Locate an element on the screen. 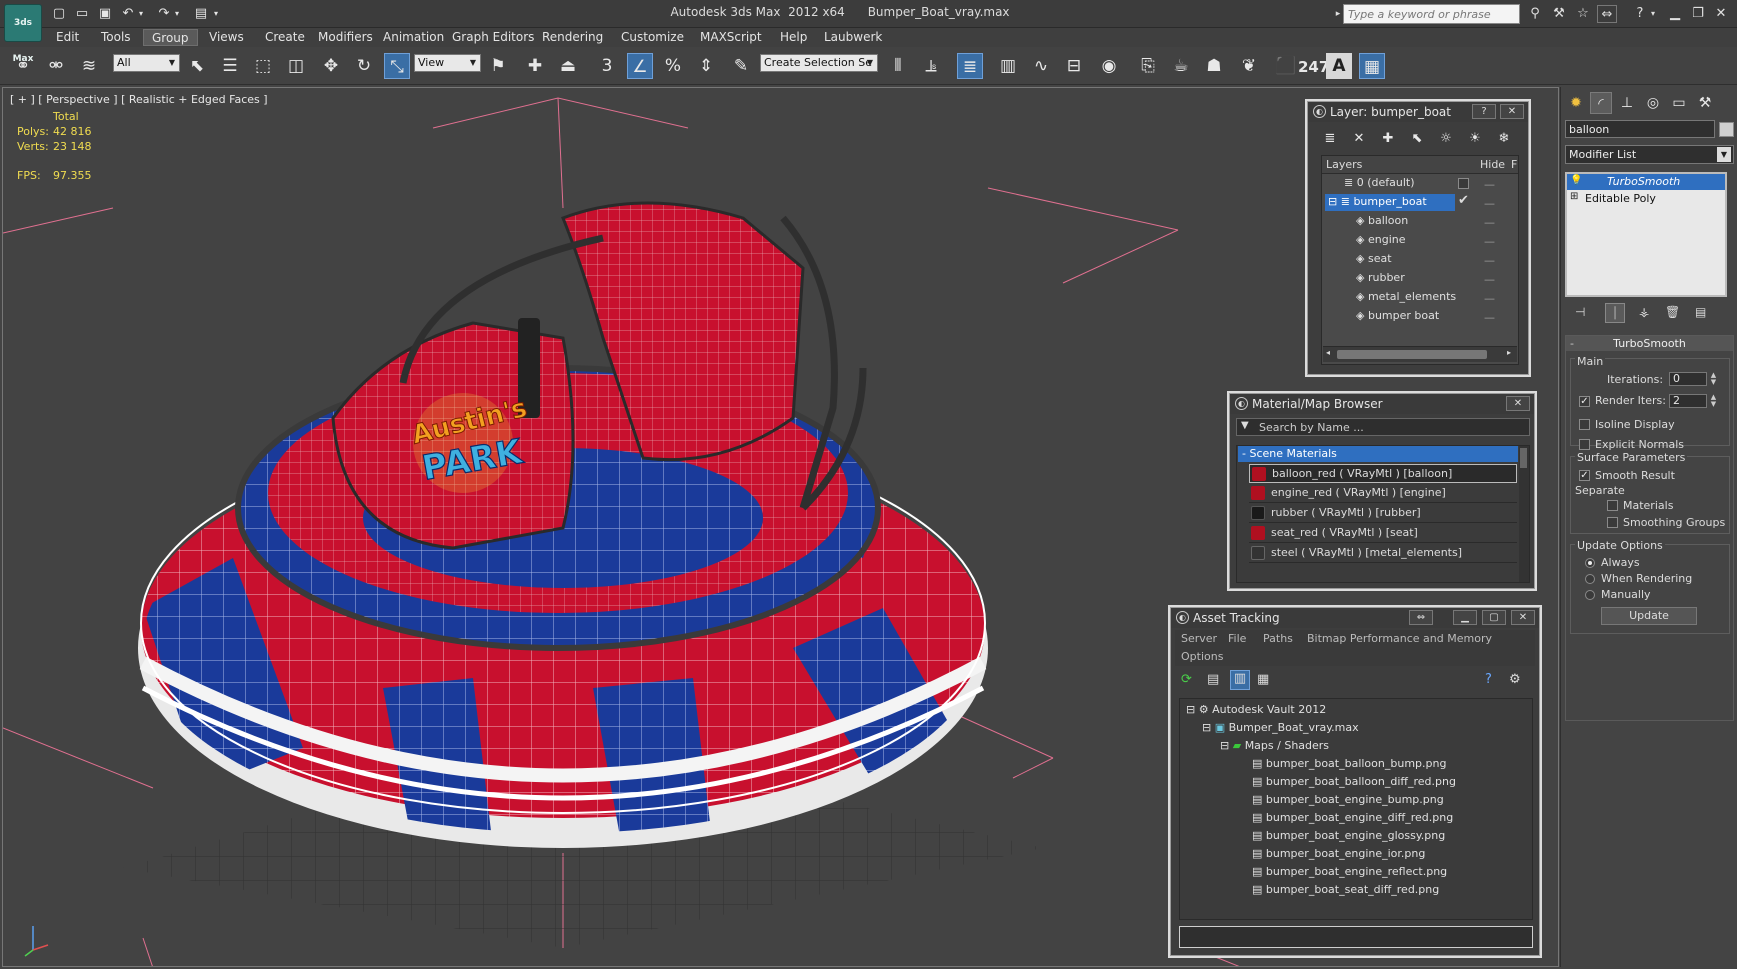 This screenshot has width=1737, height=969. layer-help-button: ? is located at coordinates (1484, 111).